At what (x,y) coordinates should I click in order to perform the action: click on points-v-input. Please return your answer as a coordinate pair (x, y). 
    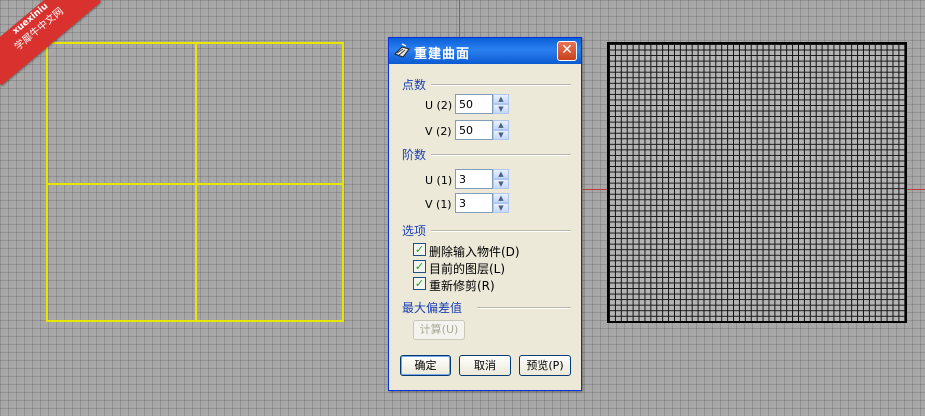
    Looking at the image, I should click on (474, 130).